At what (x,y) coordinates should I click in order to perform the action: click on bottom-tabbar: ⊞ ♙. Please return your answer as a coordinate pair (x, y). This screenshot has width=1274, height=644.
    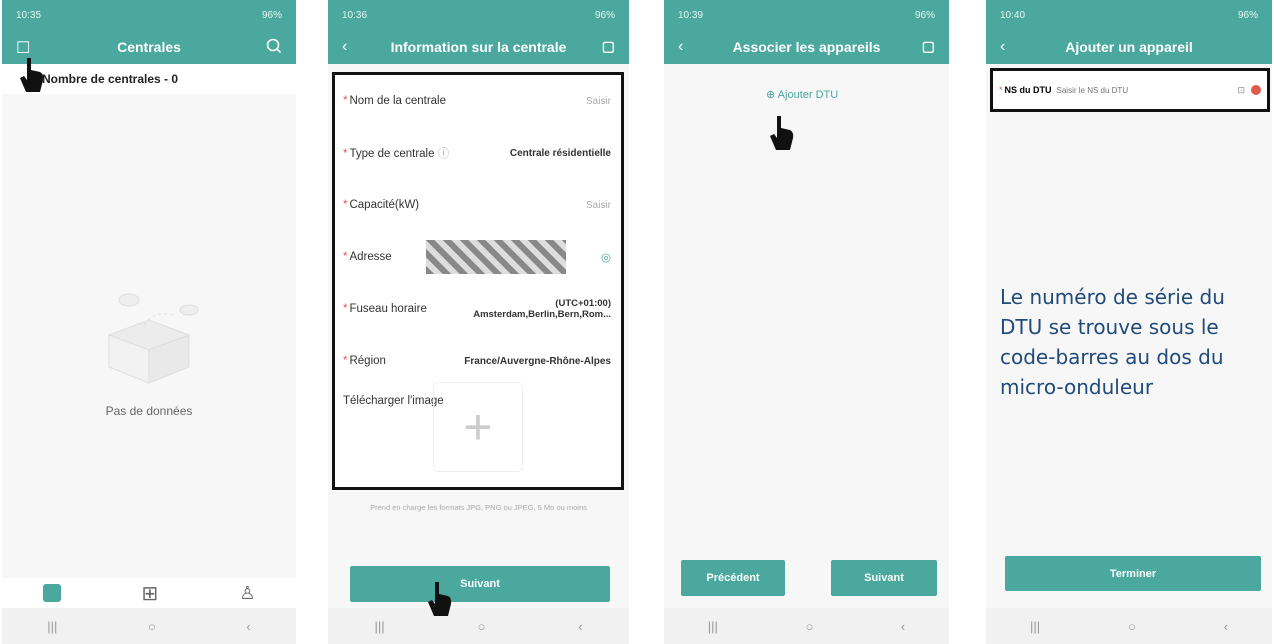
    Looking at the image, I should click on (149, 593).